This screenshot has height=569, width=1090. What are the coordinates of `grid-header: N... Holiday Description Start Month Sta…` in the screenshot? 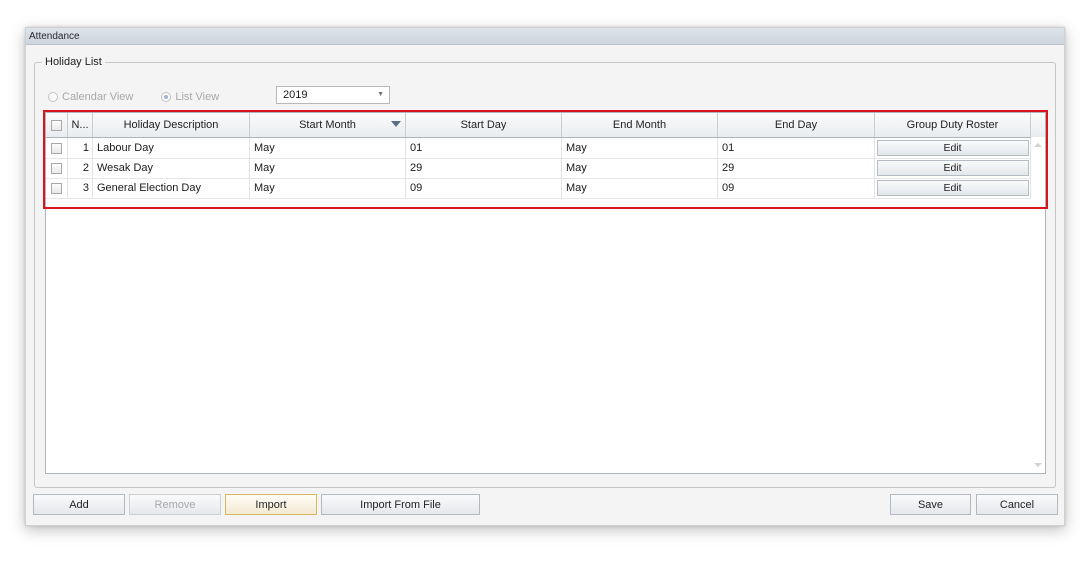 It's located at (545, 125).